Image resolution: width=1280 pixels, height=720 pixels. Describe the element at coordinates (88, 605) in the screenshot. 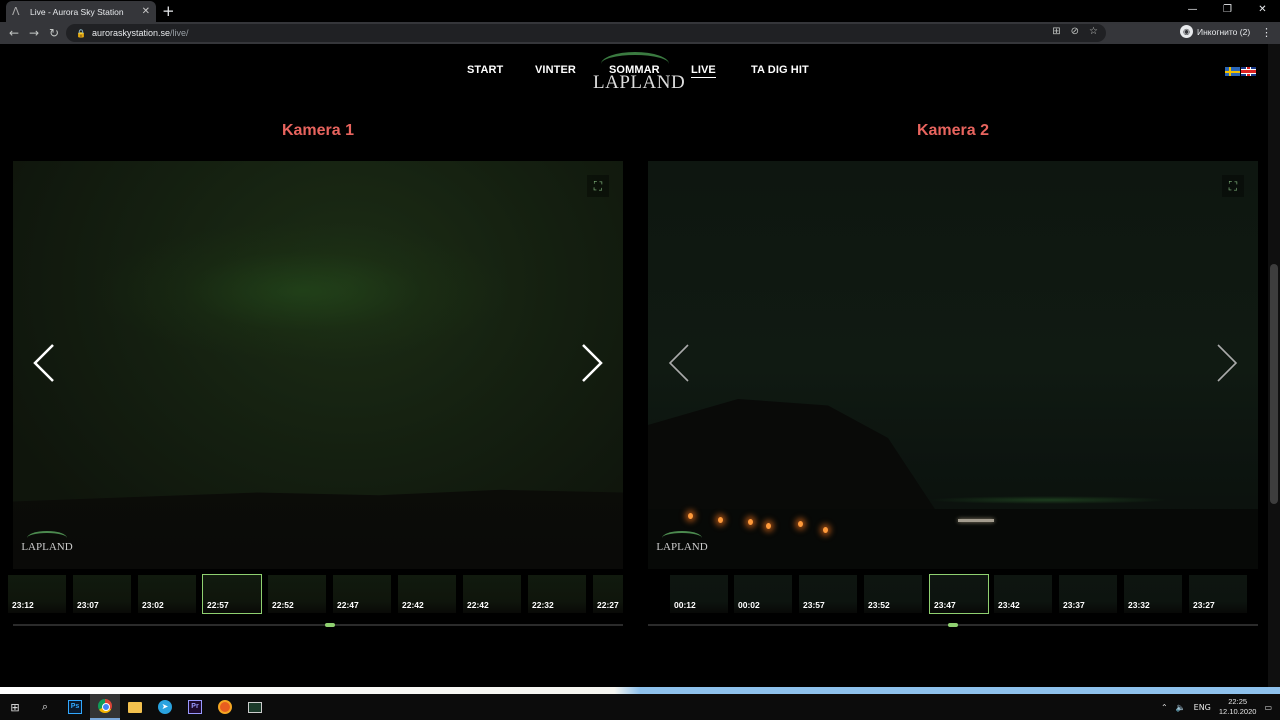

I see `thumbnail-time: 23:07` at that location.